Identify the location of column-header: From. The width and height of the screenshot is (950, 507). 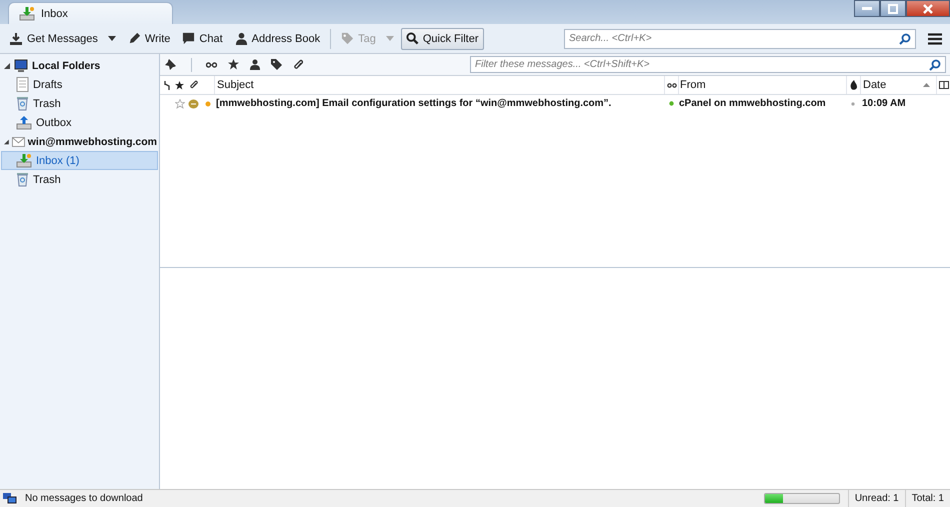
(762, 85).